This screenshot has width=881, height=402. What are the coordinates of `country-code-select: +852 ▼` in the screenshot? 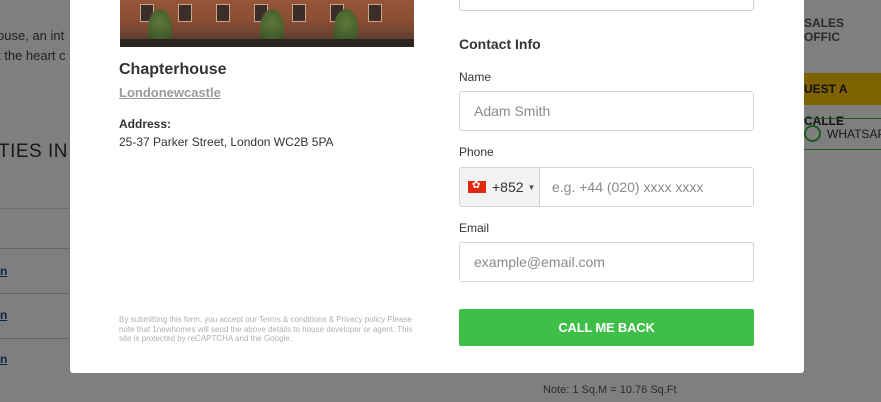 It's located at (500, 187).